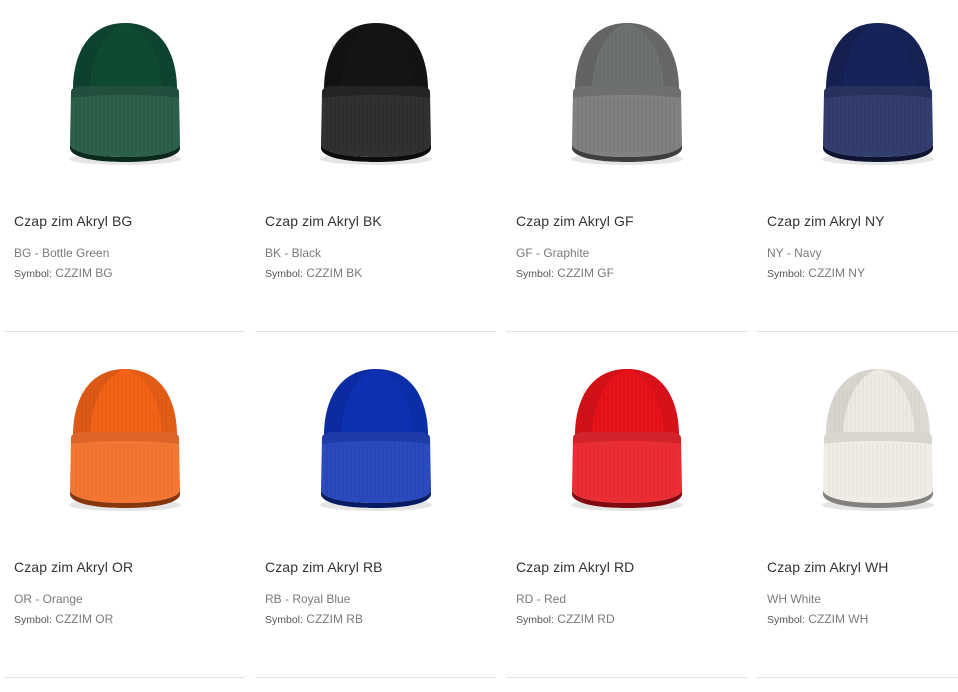 The height and width of the screenshot is (692, 958). Describe the element at coordinates (84, 619) in the screenshot. I see `symbol-value: CZZIM OR` at that location.